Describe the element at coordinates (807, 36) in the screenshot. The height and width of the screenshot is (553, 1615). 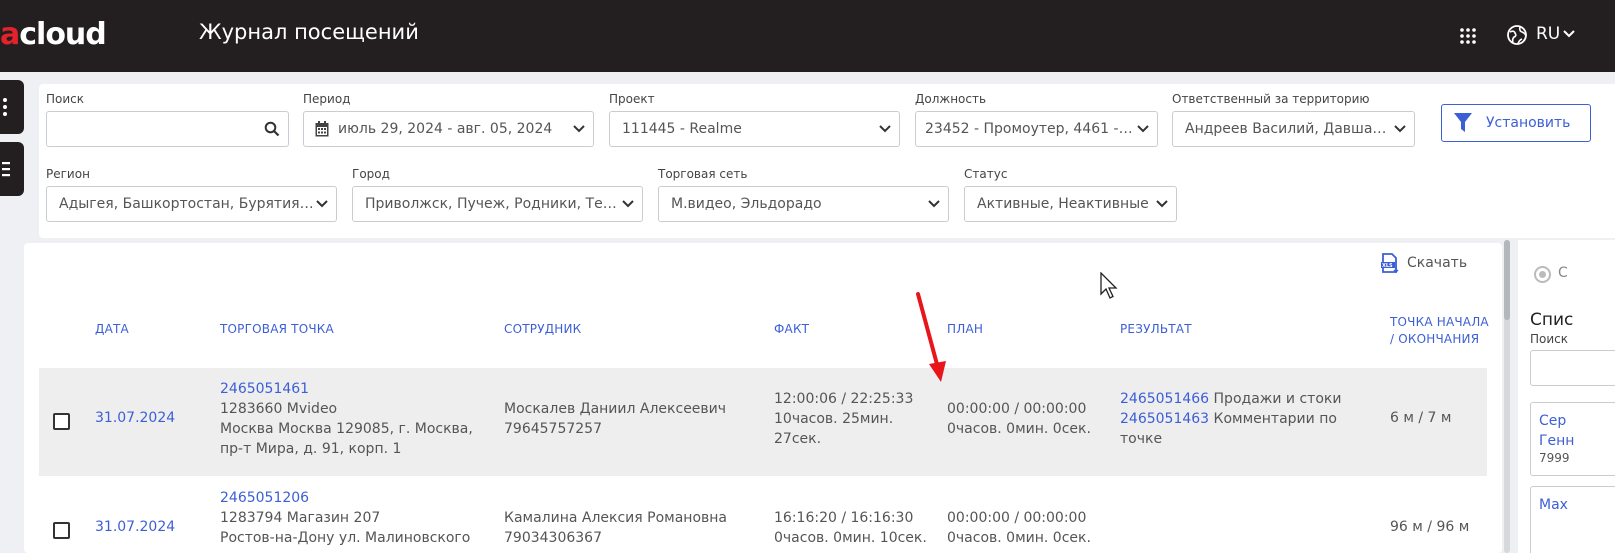
I see `top-bar: a cloud Журнал посещений RU` at that location.